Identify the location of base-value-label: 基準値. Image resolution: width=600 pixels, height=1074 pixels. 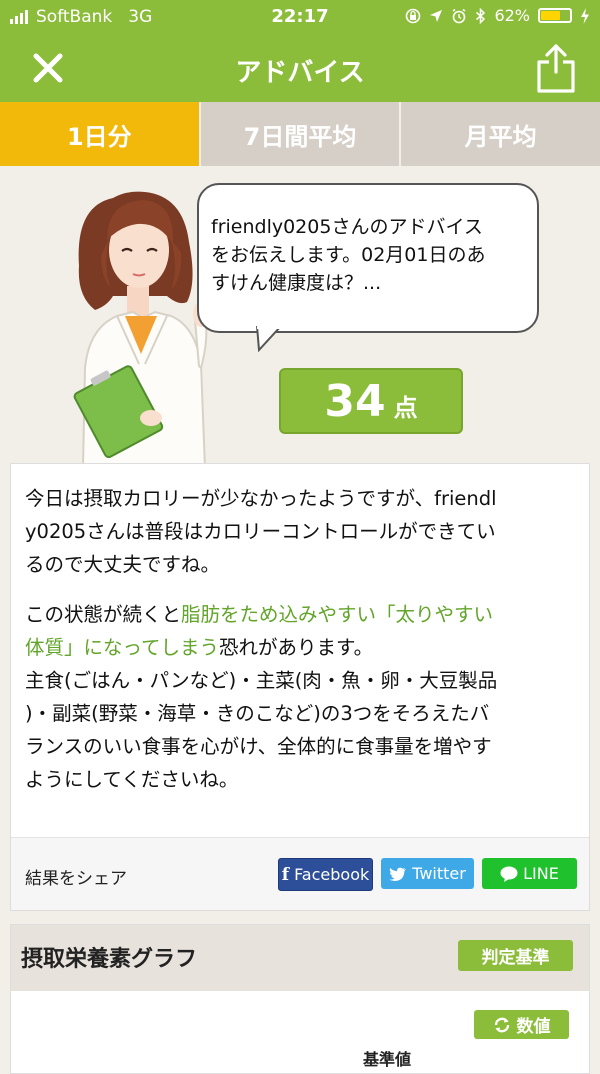
(387, 1059).